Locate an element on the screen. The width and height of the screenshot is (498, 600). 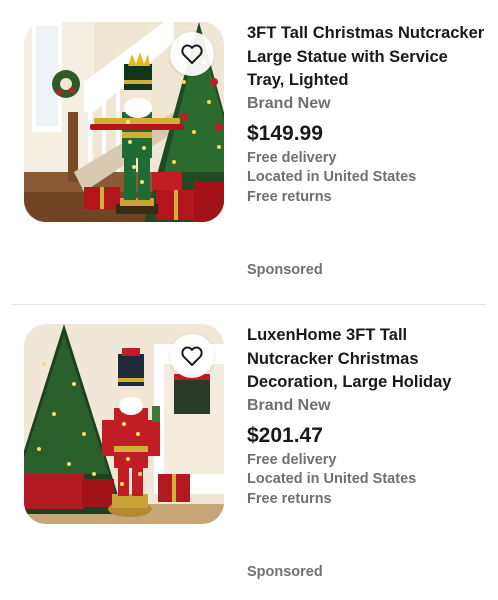
listing-price: $201.47 is located at coordinates (285, 435).